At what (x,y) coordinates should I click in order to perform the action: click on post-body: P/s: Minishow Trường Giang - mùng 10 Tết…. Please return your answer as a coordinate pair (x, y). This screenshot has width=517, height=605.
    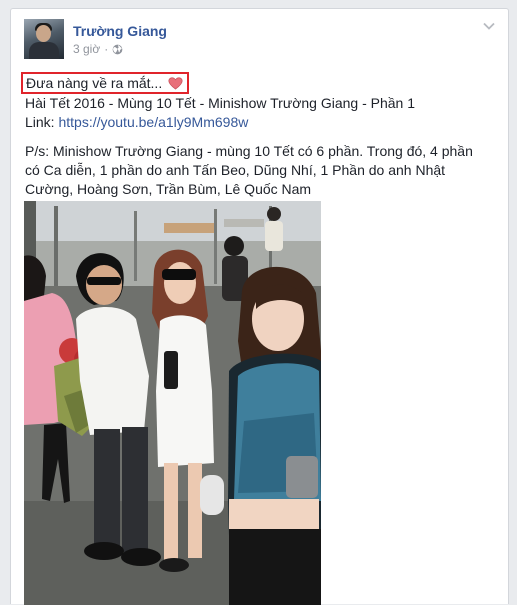
    Looking at the image, I should click on (262, 170).